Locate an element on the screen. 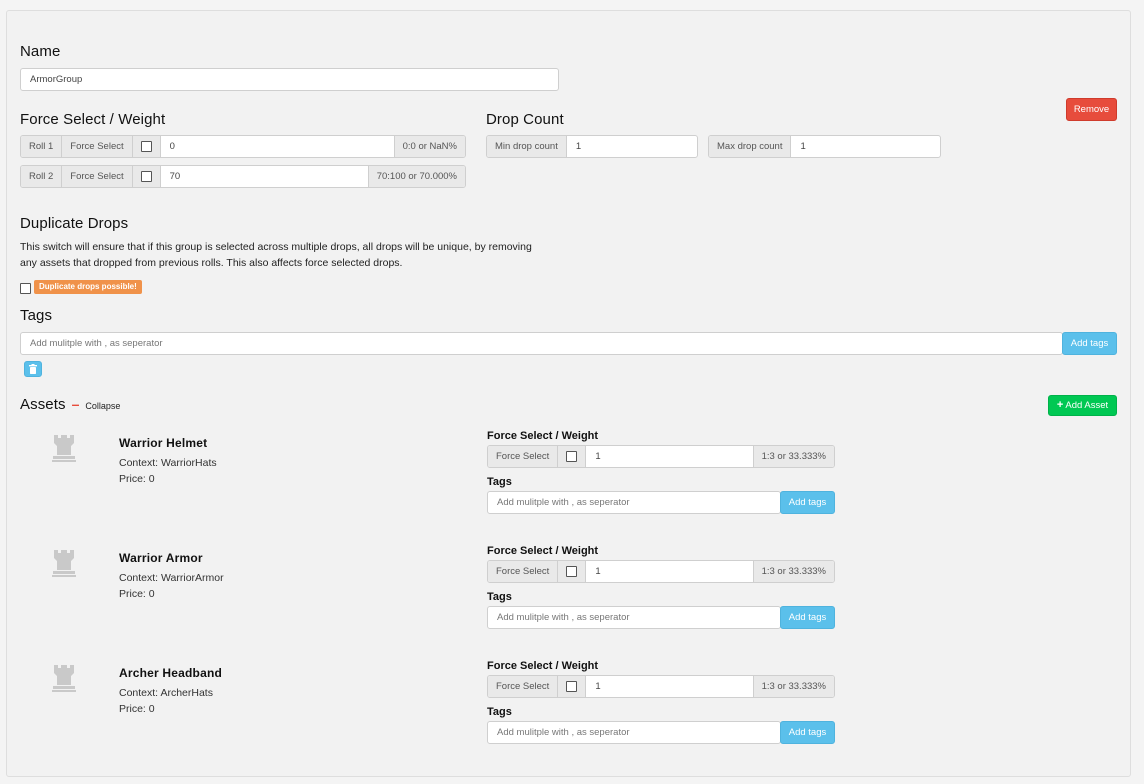 Image resolution: width=1144 pixels, height=784 pixels. force-select-heading: Force Select / Weight is located at coordinates (93, 119).